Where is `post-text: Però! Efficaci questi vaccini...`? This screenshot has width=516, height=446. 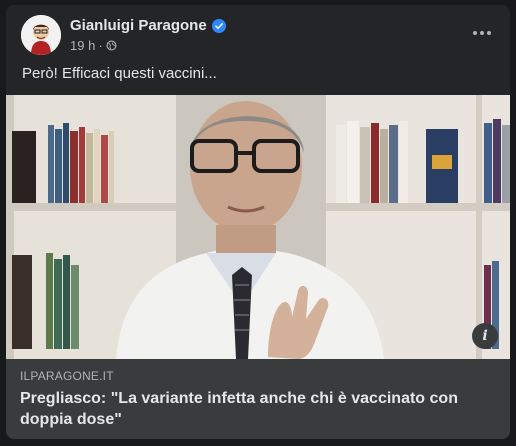
post-text: Però! Efficaci questi vaccini... is located at coordinates (119, 73).